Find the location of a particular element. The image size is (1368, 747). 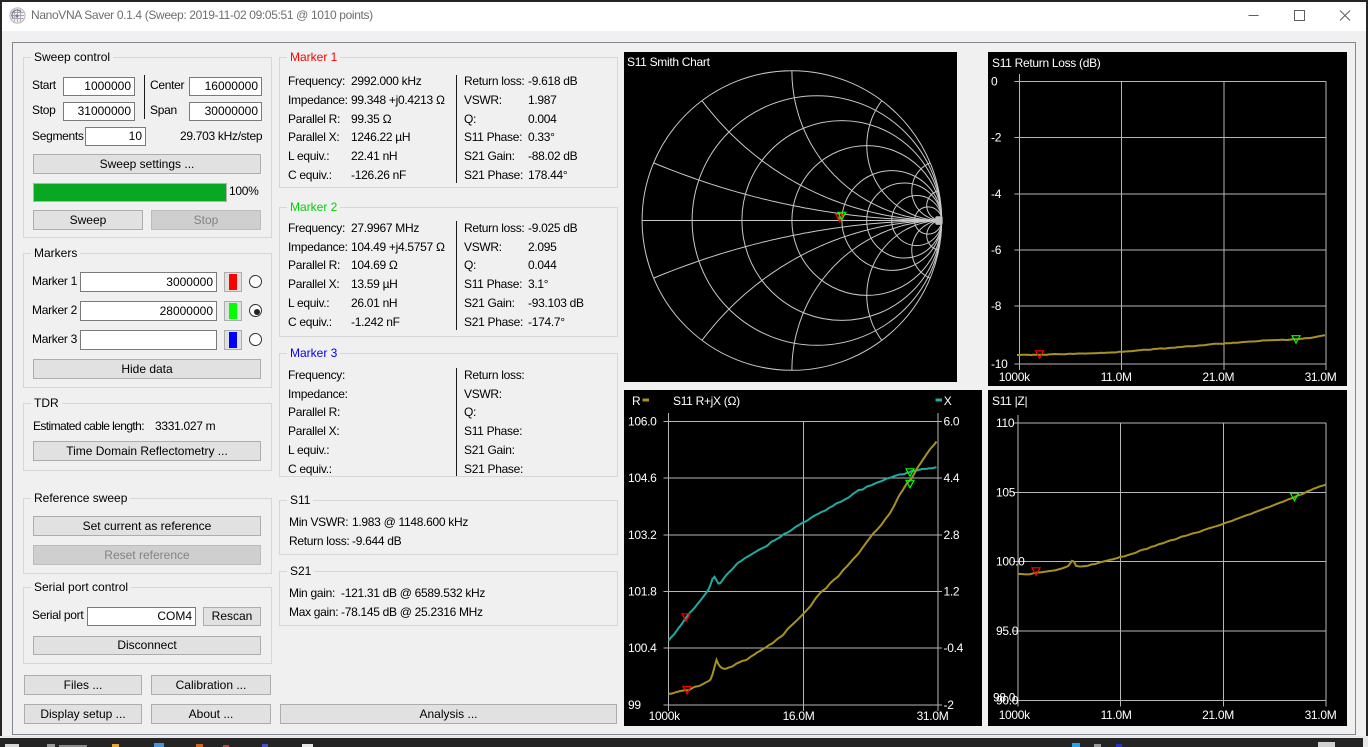

svg-text: -2 is located at coordinates (996, 137).